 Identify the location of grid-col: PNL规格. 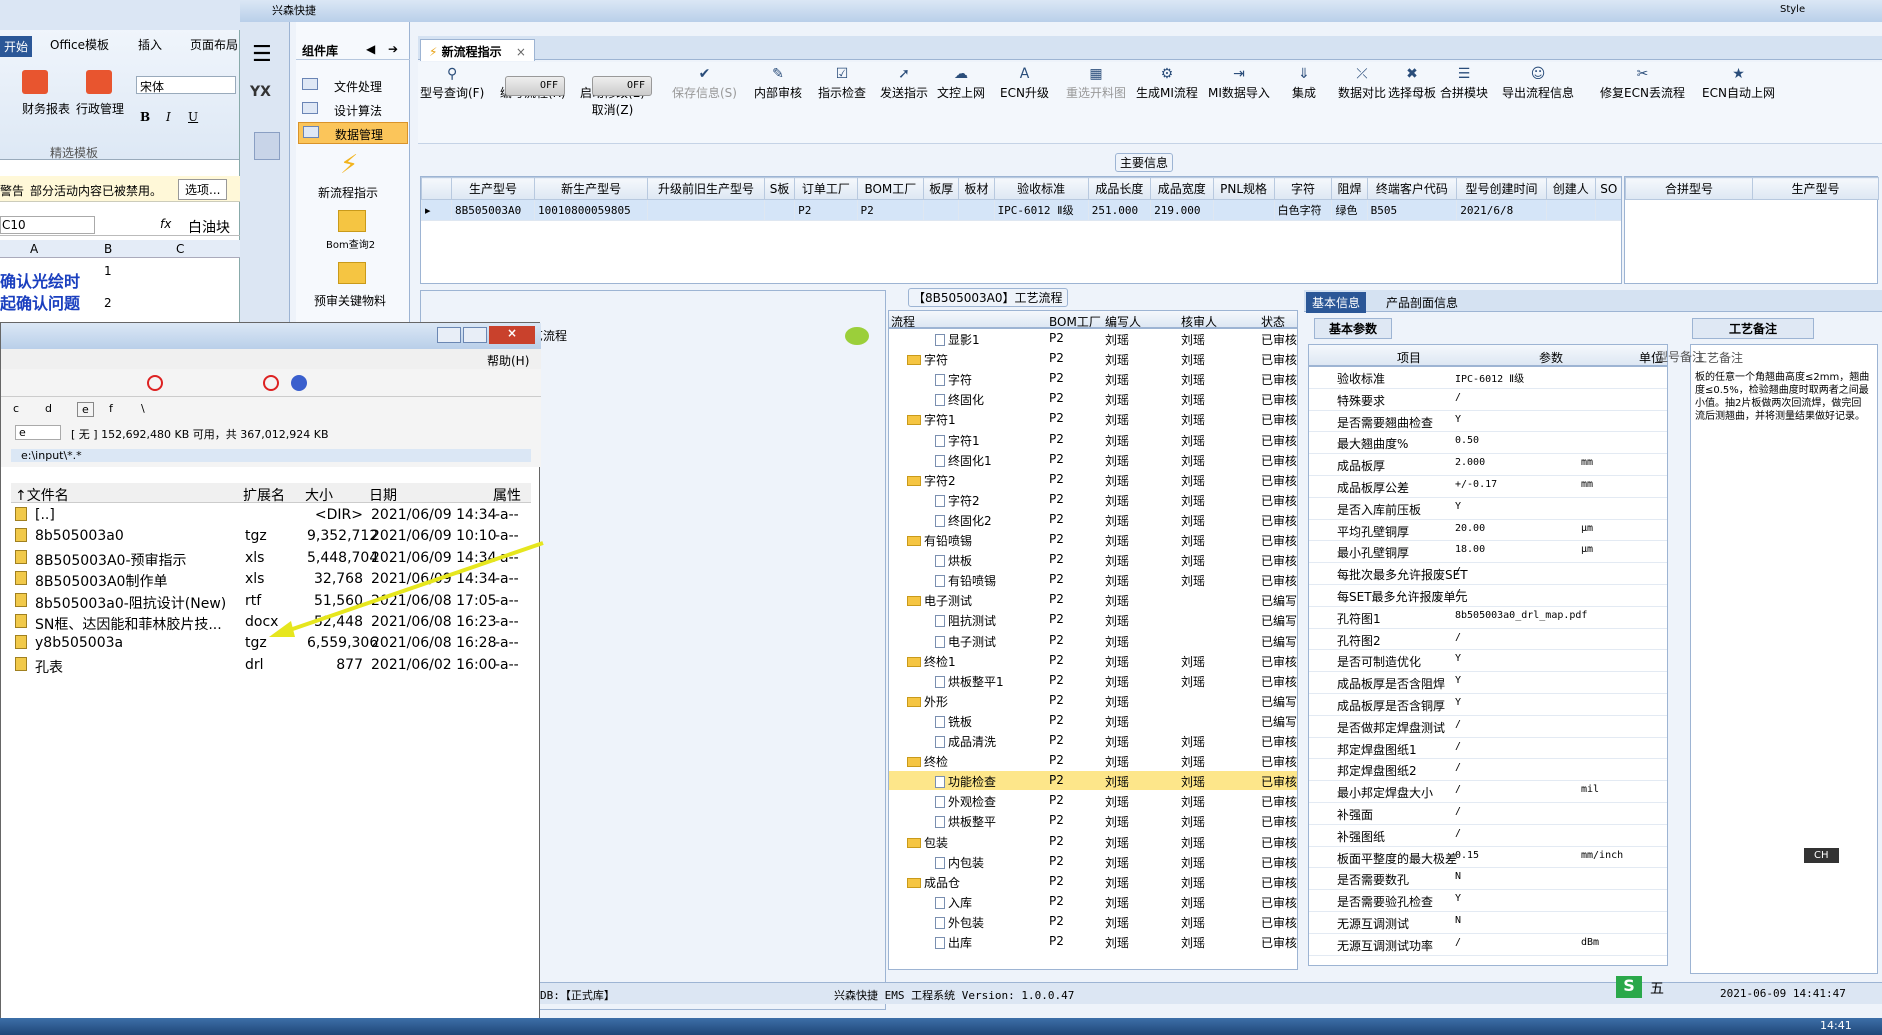
(1243, 188).